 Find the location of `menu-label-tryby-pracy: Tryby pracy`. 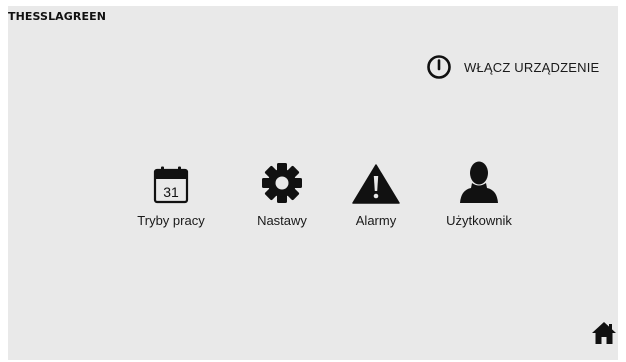

menu-label-tryby-pracy: Tryby pracy is located at coordinates (171, 220).